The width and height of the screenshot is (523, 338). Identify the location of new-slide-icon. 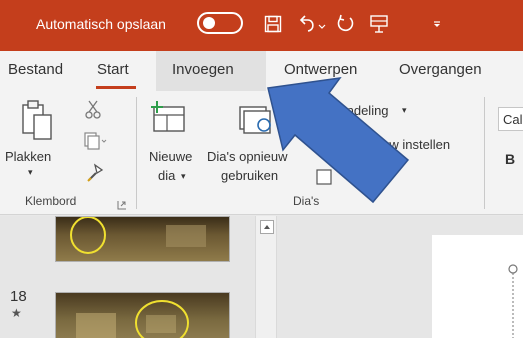
(169, 119).